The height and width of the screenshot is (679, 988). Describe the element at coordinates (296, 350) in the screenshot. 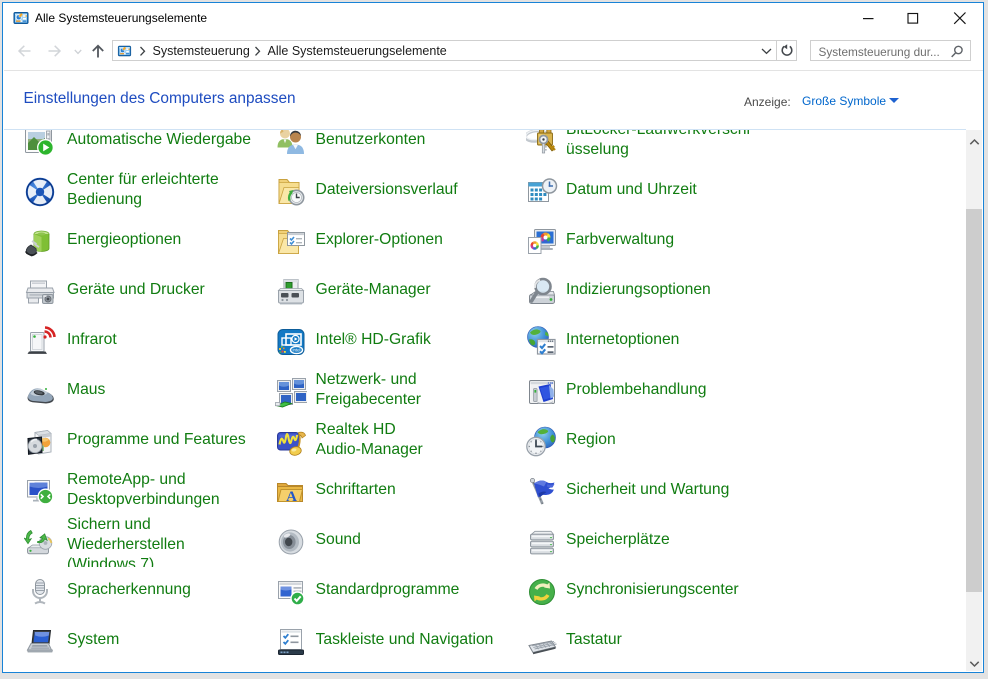

I see `svg-text: intel` at that location.